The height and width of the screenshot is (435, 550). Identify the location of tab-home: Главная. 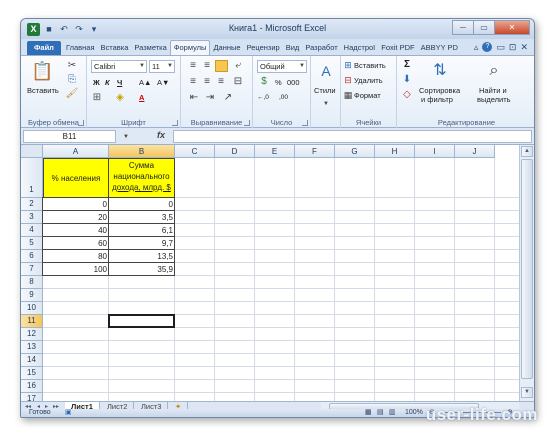
(80, 48).